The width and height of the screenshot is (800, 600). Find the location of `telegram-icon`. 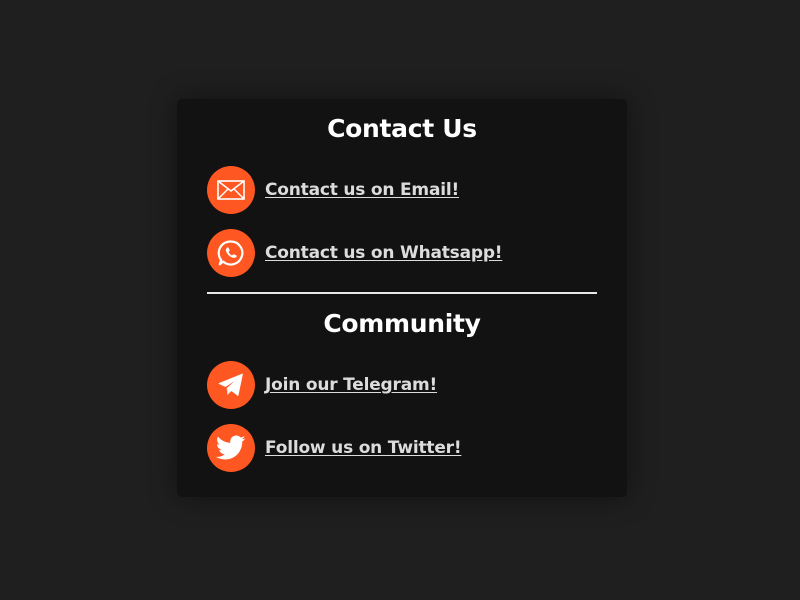

telegram-icon is located at coordinates (231, 385).